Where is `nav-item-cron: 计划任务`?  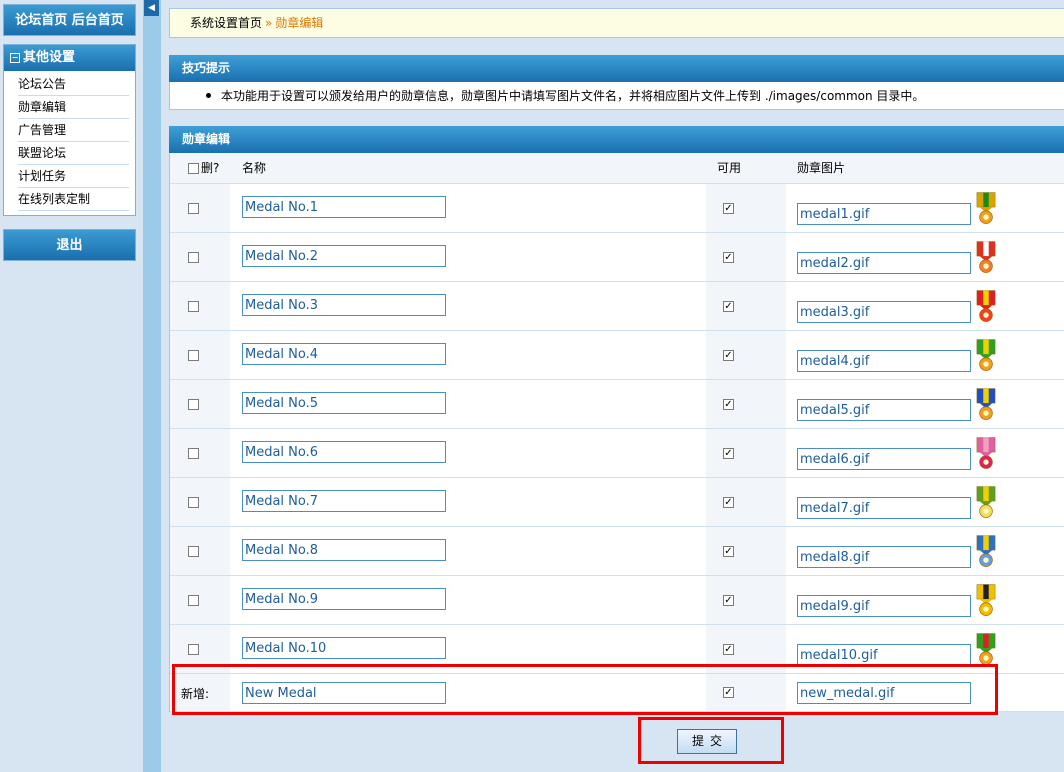 nav-item-cron: 计划任务 is located at coordinates (73, 176).